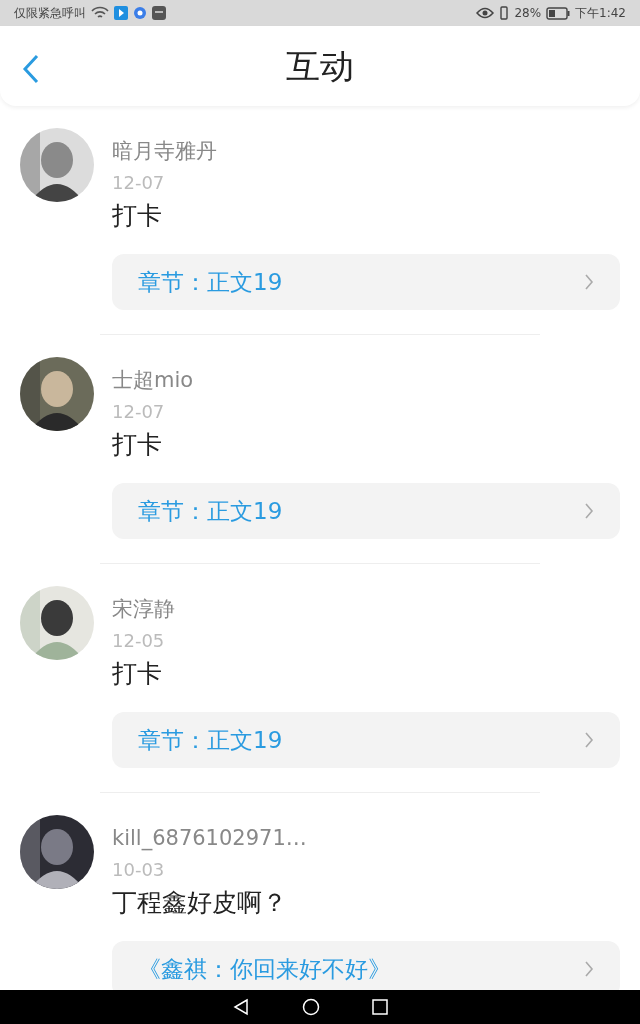  I want to click on battery-icon, so click(558, 13).